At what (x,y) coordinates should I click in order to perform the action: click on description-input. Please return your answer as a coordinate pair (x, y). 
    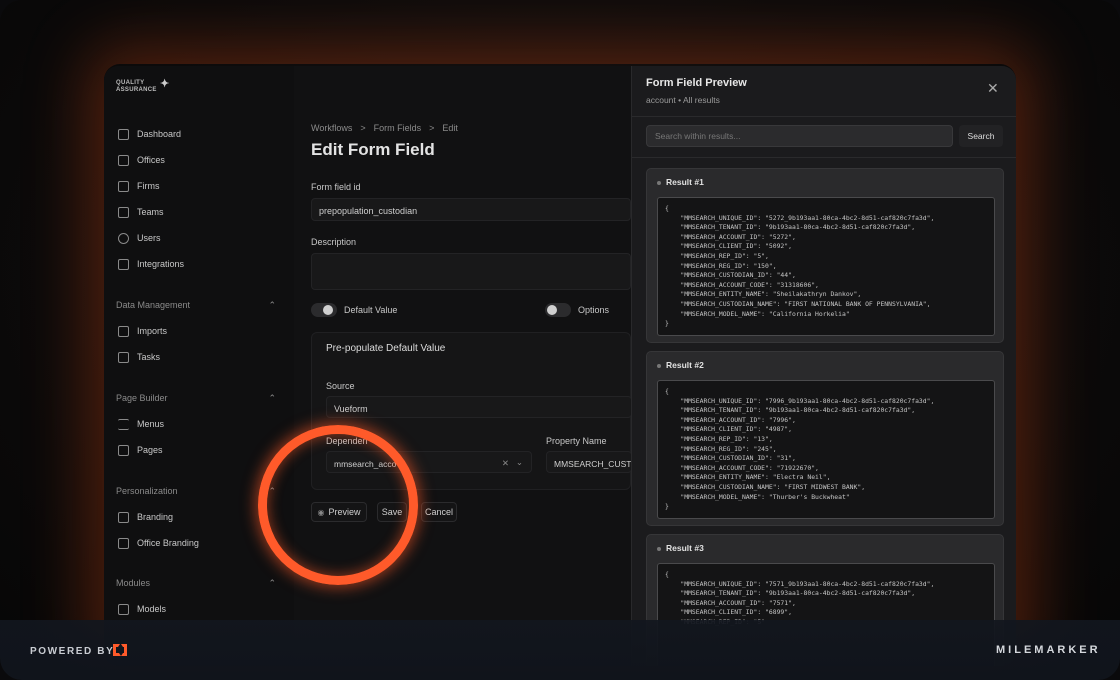
    Looking at the image, I should click on (471, 271).